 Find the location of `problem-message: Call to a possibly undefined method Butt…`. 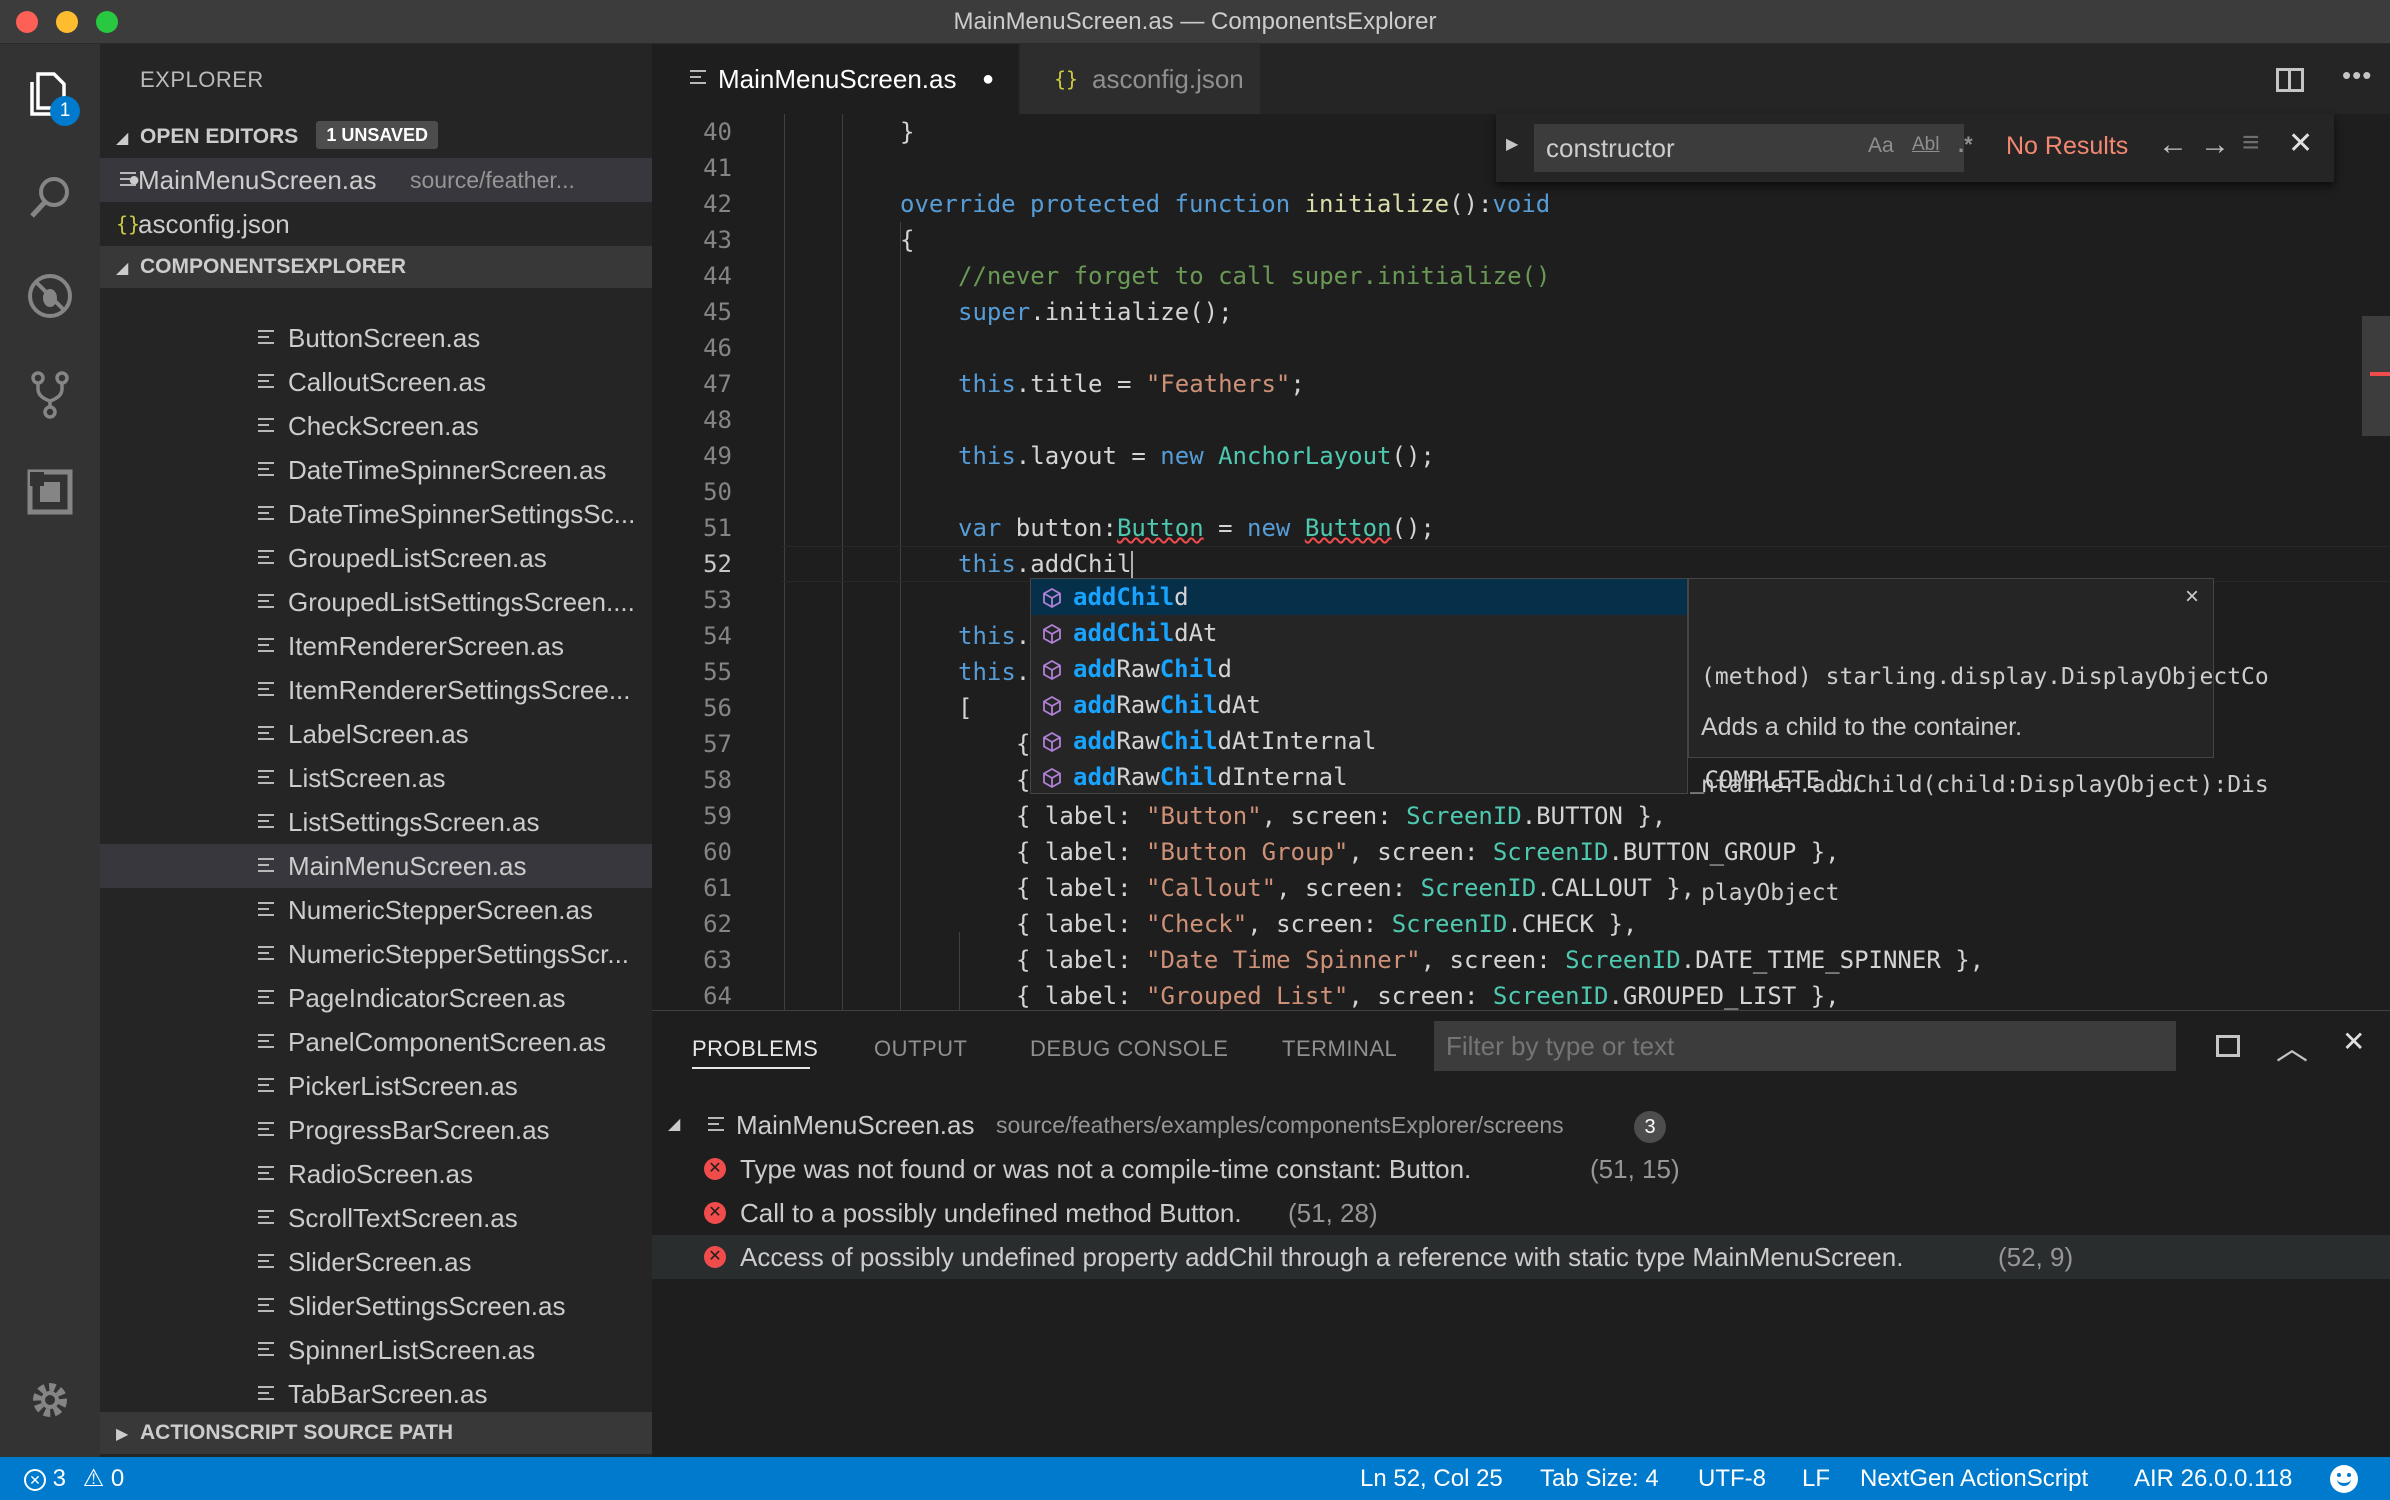

problem-message: Call to a possibly undefined method Butt… is located at coordinates (991, 1213).